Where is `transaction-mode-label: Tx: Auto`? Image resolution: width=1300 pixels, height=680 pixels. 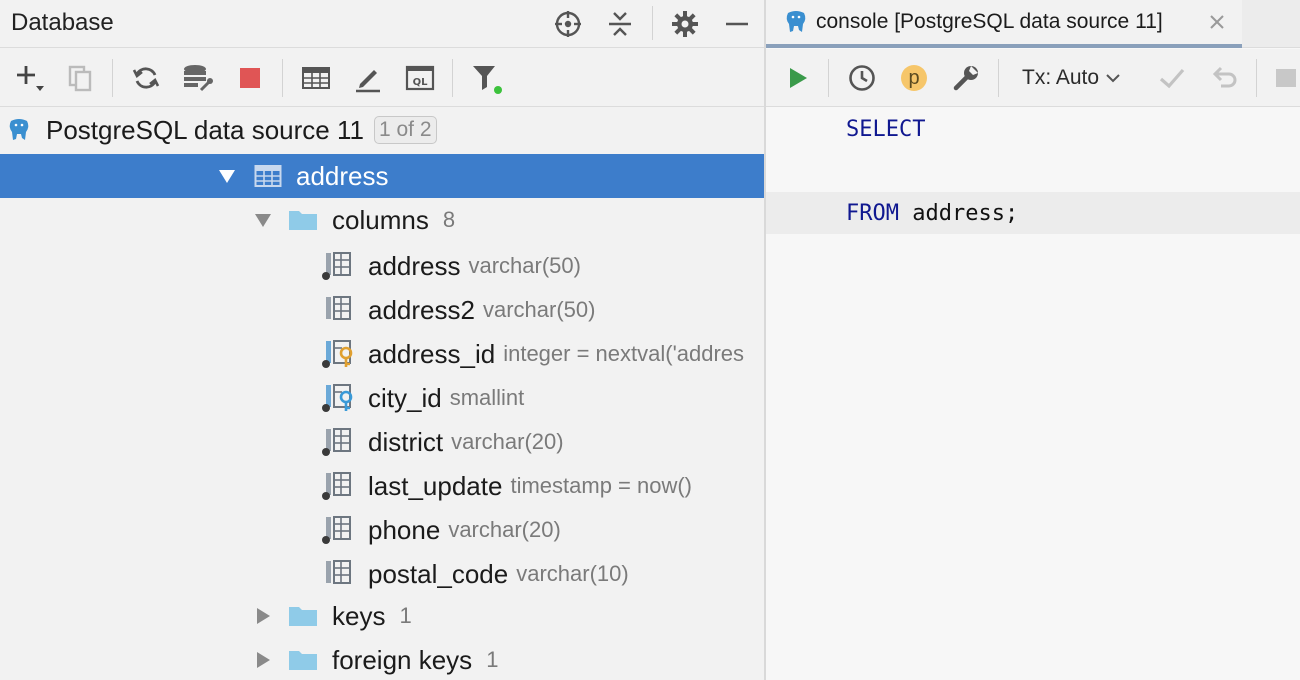
transaction-mode-label: Tx: Auto is located at coordinates (1061, 77).